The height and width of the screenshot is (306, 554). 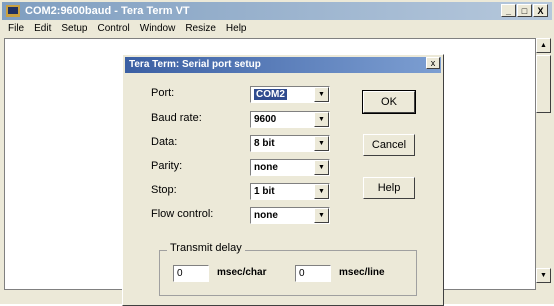 I want to click on stop-label: Stop:, so click(x=164, y=190).